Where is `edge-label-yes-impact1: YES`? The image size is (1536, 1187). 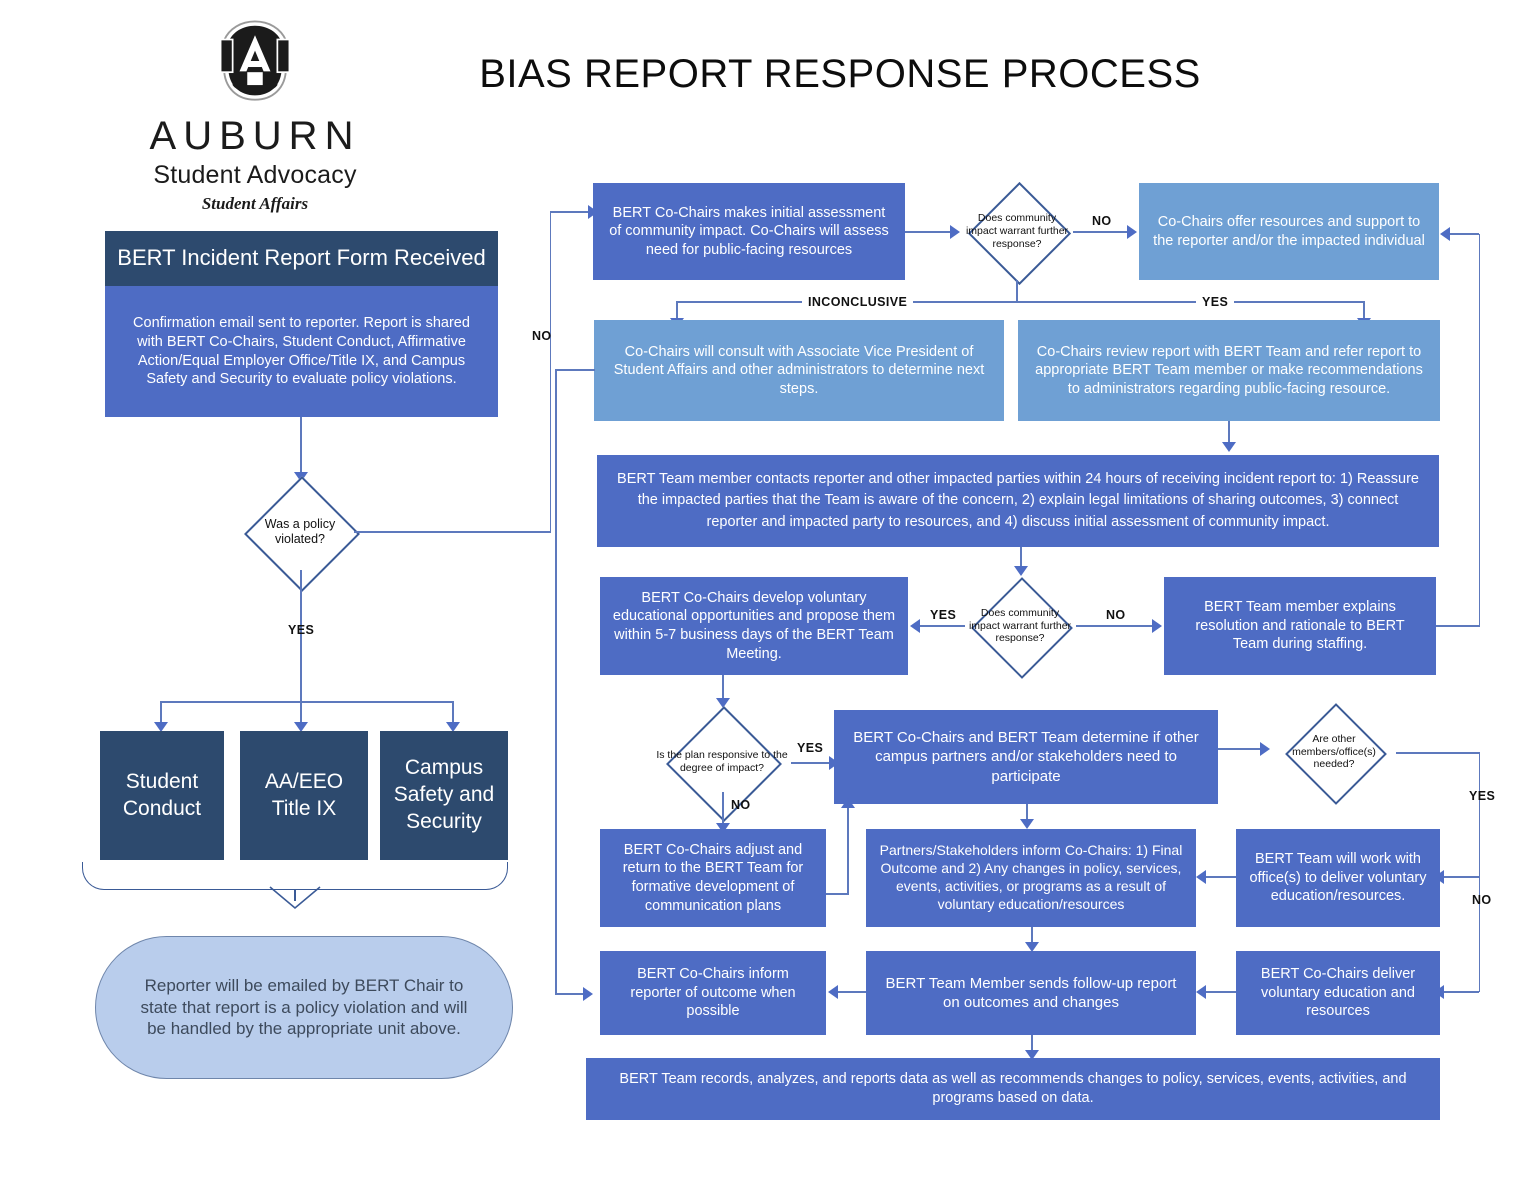
edge-label-yes-impact1: YES is located at coordinates (1215, 302).